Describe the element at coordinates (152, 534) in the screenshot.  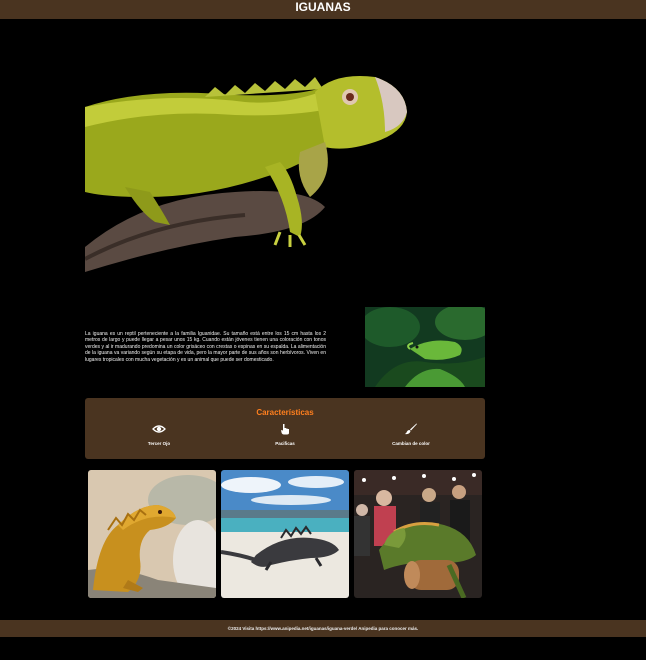
I see `gallery-image-yellow-iguana` at that location.